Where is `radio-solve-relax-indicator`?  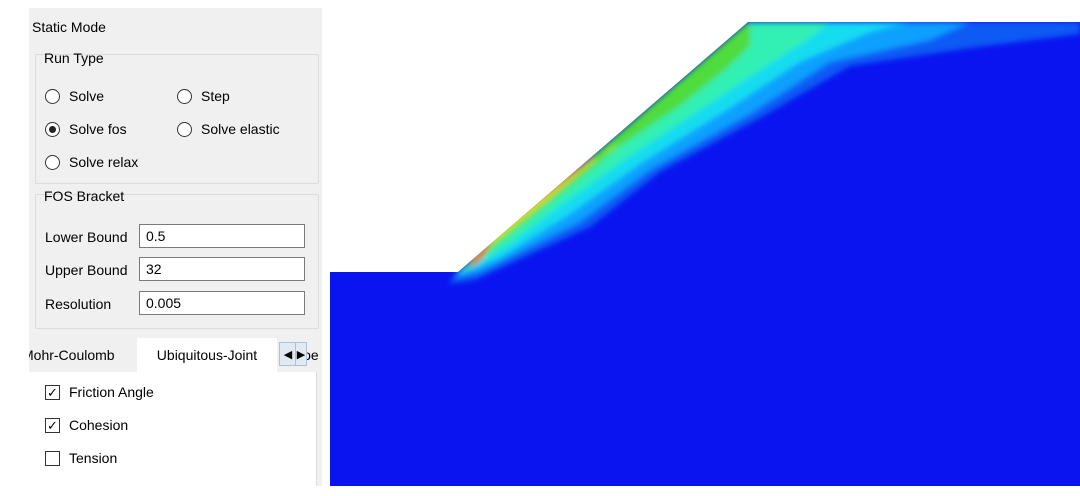 radio-solve-relax-indicator is located at coordinates (52, 162).